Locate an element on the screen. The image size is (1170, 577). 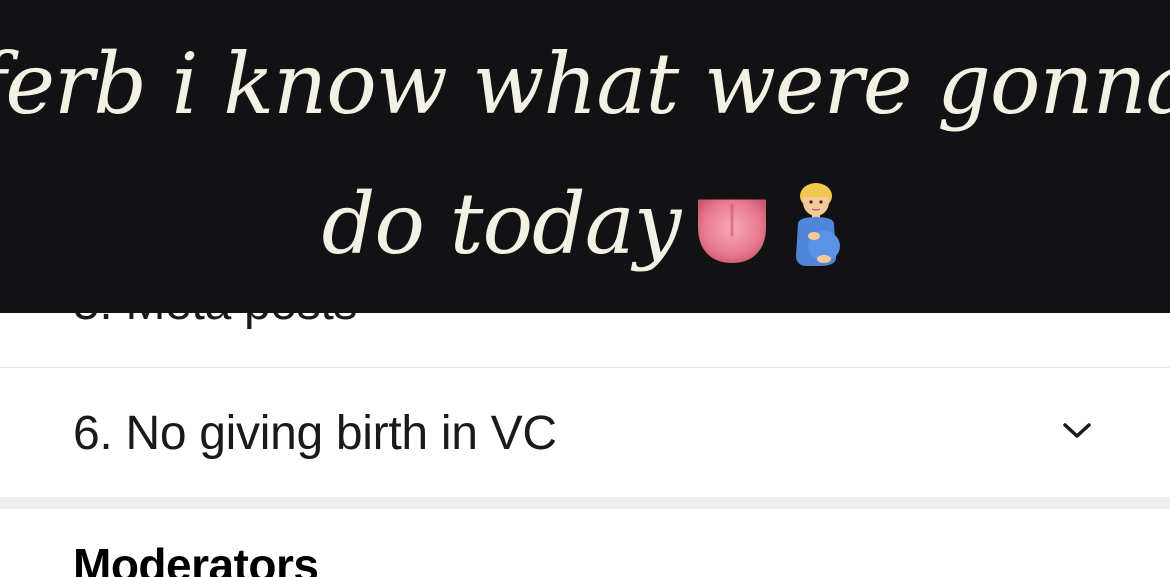
caption-line-2-text: do today is located at coordinates (501, 223).